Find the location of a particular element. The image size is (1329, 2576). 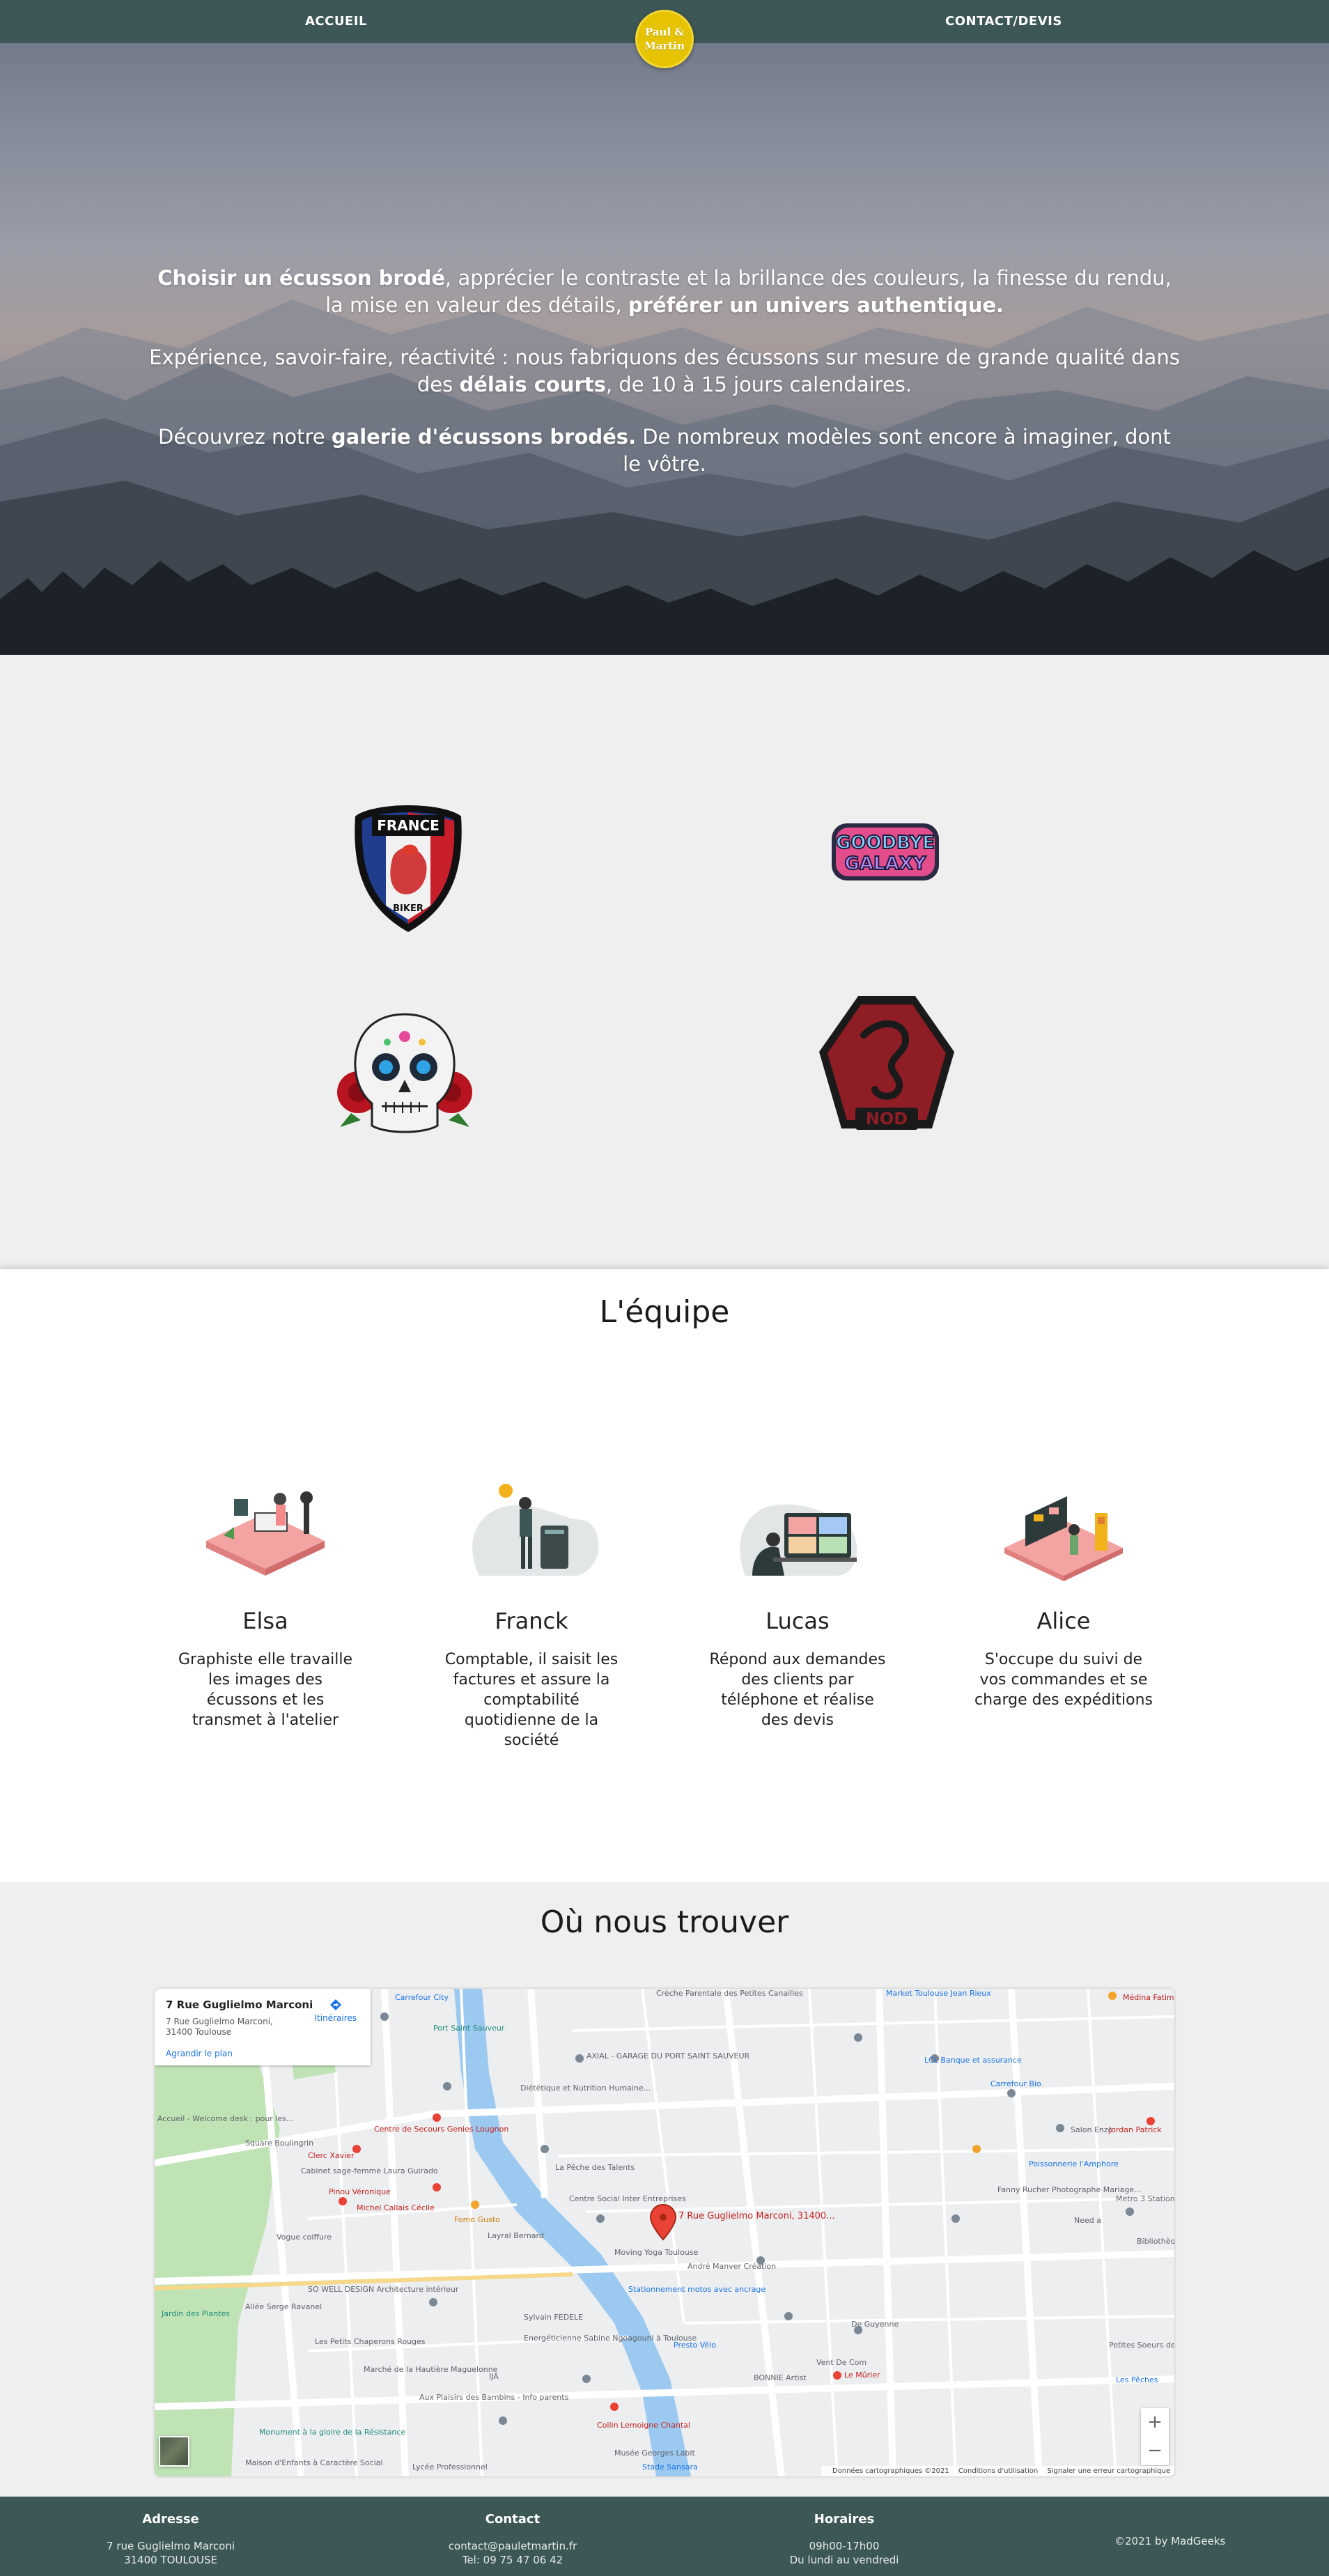

patch-nod-text: NOD is located at coordinates (887, 1118).